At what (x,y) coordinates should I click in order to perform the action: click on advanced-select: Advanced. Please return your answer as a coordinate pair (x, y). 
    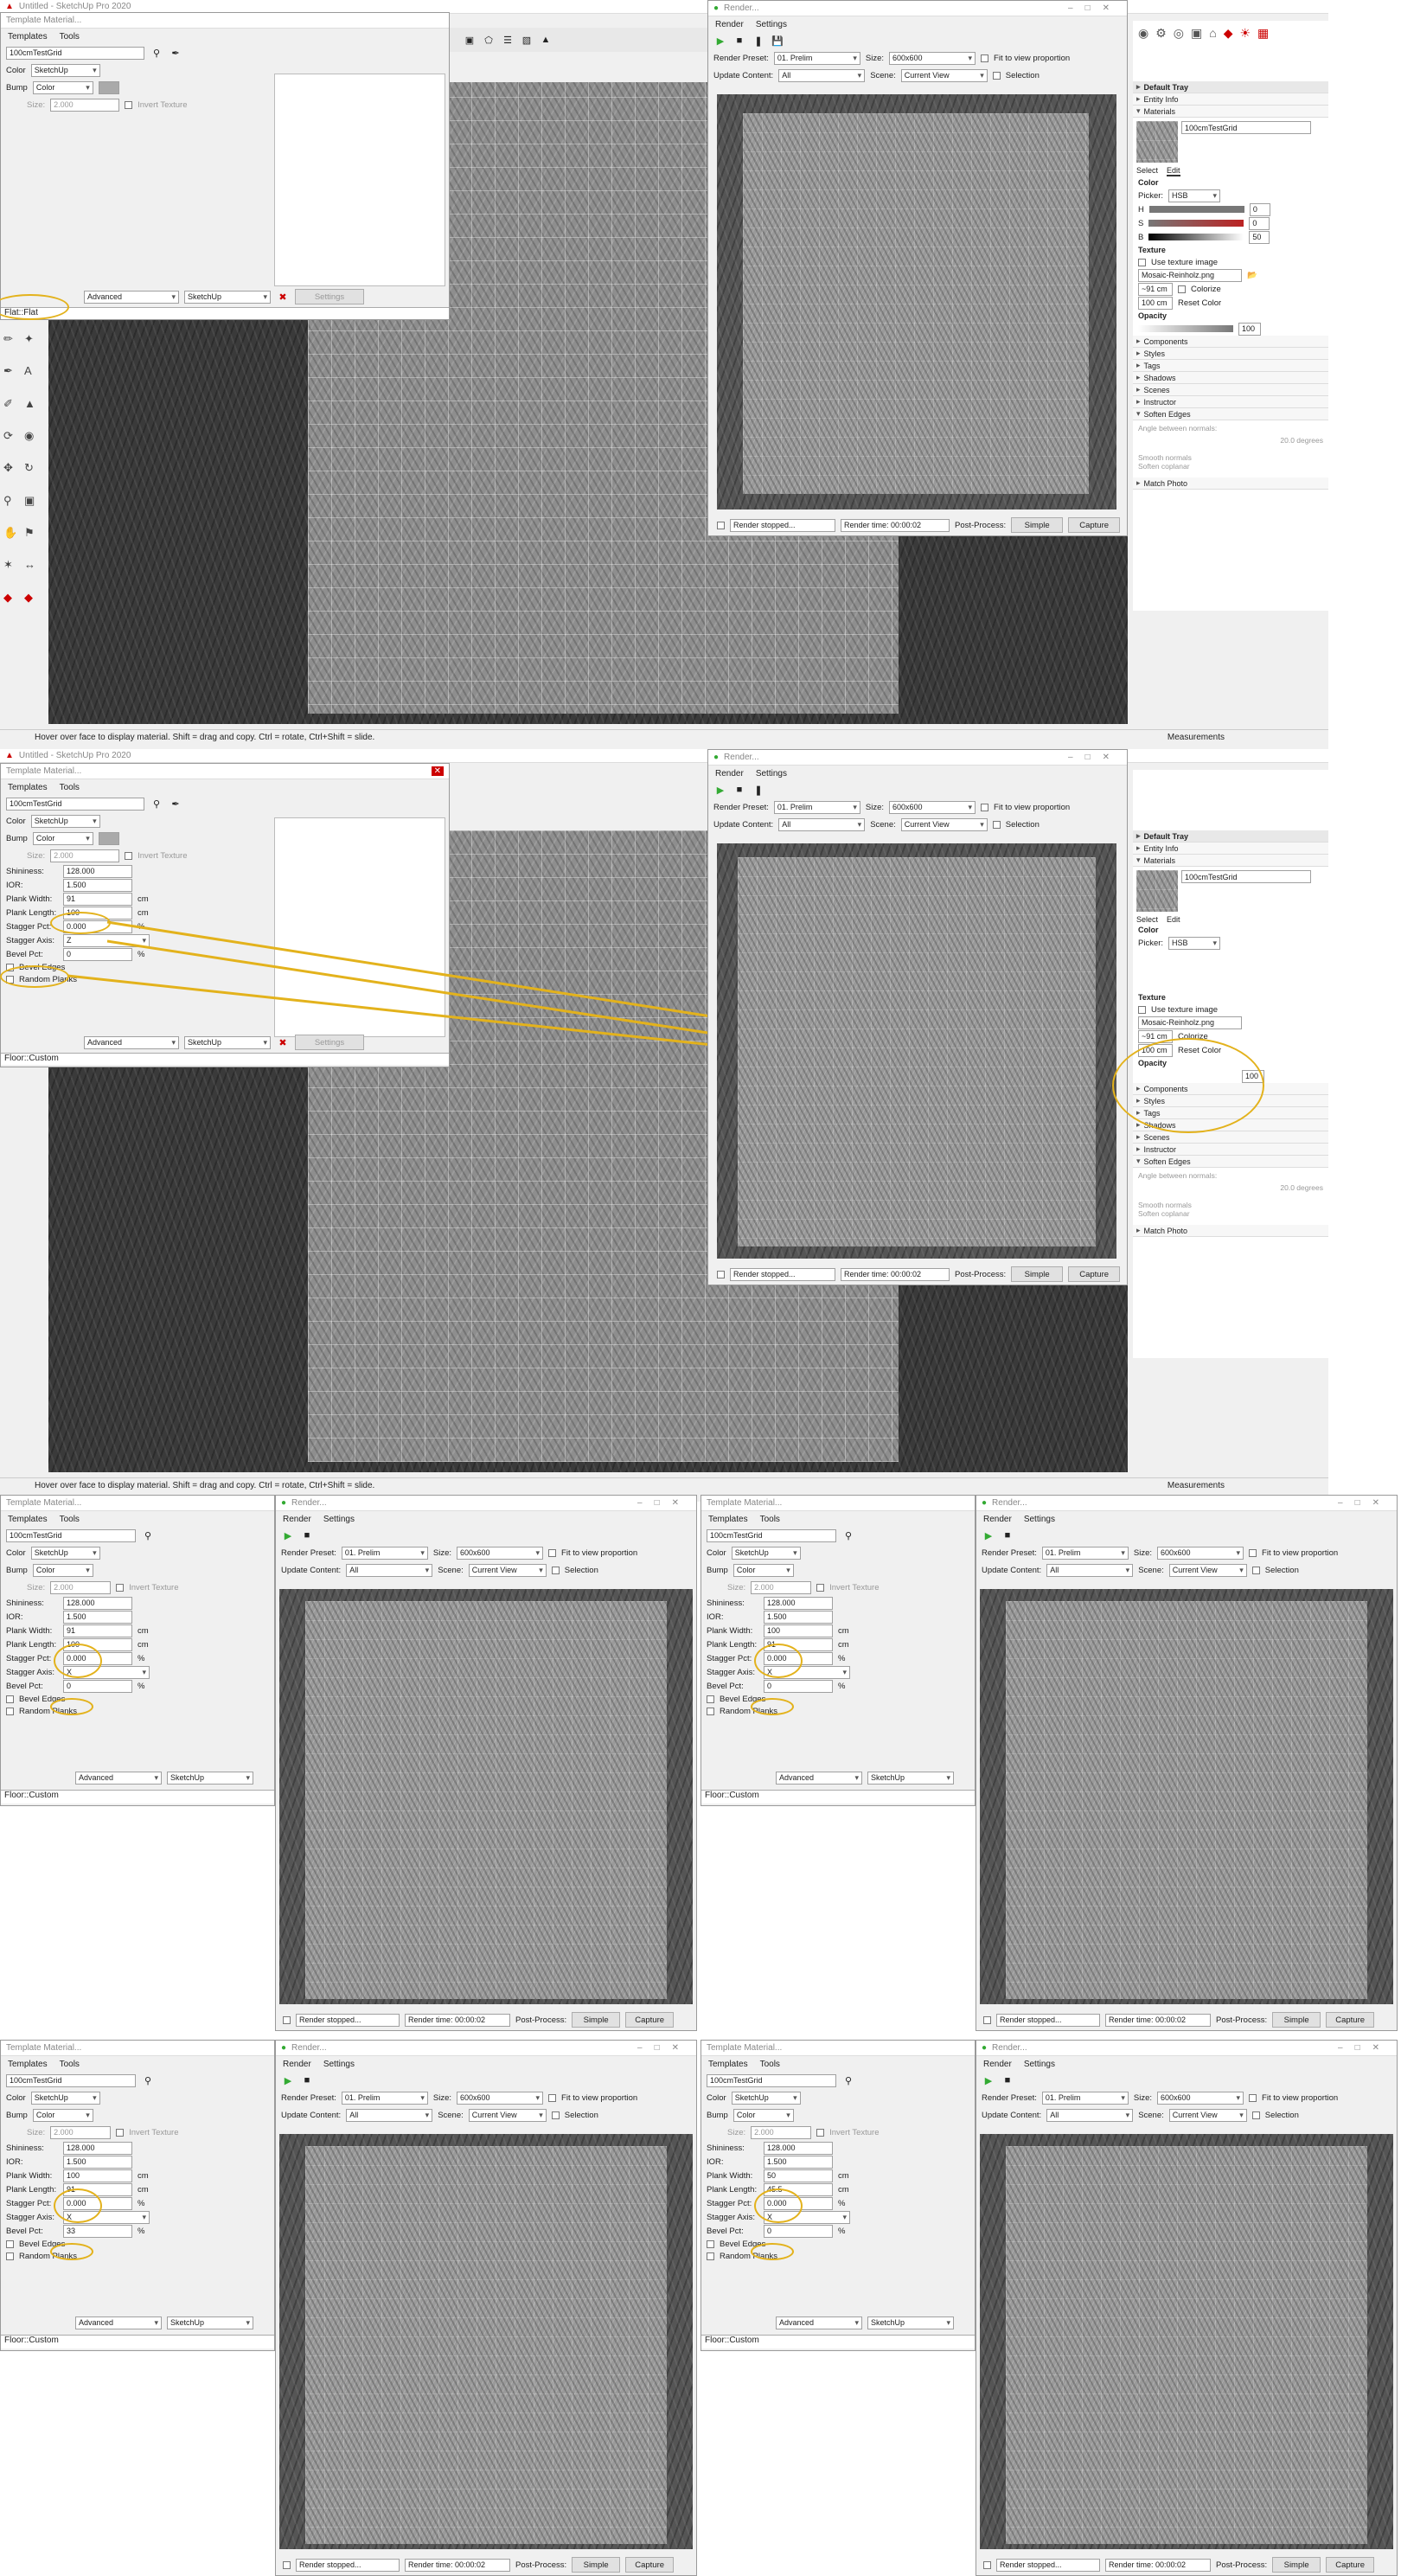
    Looking at the image, I should click on (819, 1778).